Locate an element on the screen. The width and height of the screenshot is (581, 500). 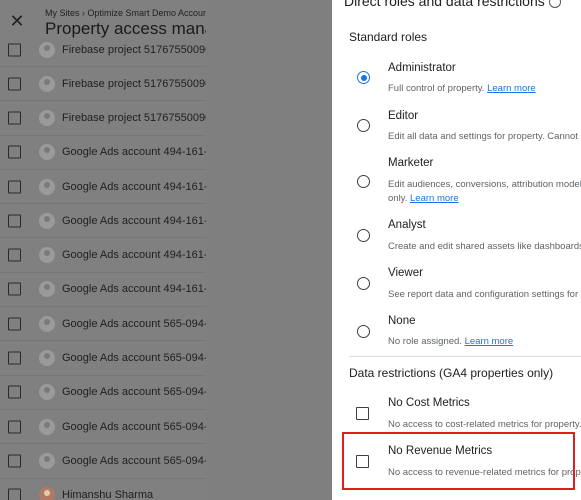
radio-marketer is located at coordinates (363, 181).